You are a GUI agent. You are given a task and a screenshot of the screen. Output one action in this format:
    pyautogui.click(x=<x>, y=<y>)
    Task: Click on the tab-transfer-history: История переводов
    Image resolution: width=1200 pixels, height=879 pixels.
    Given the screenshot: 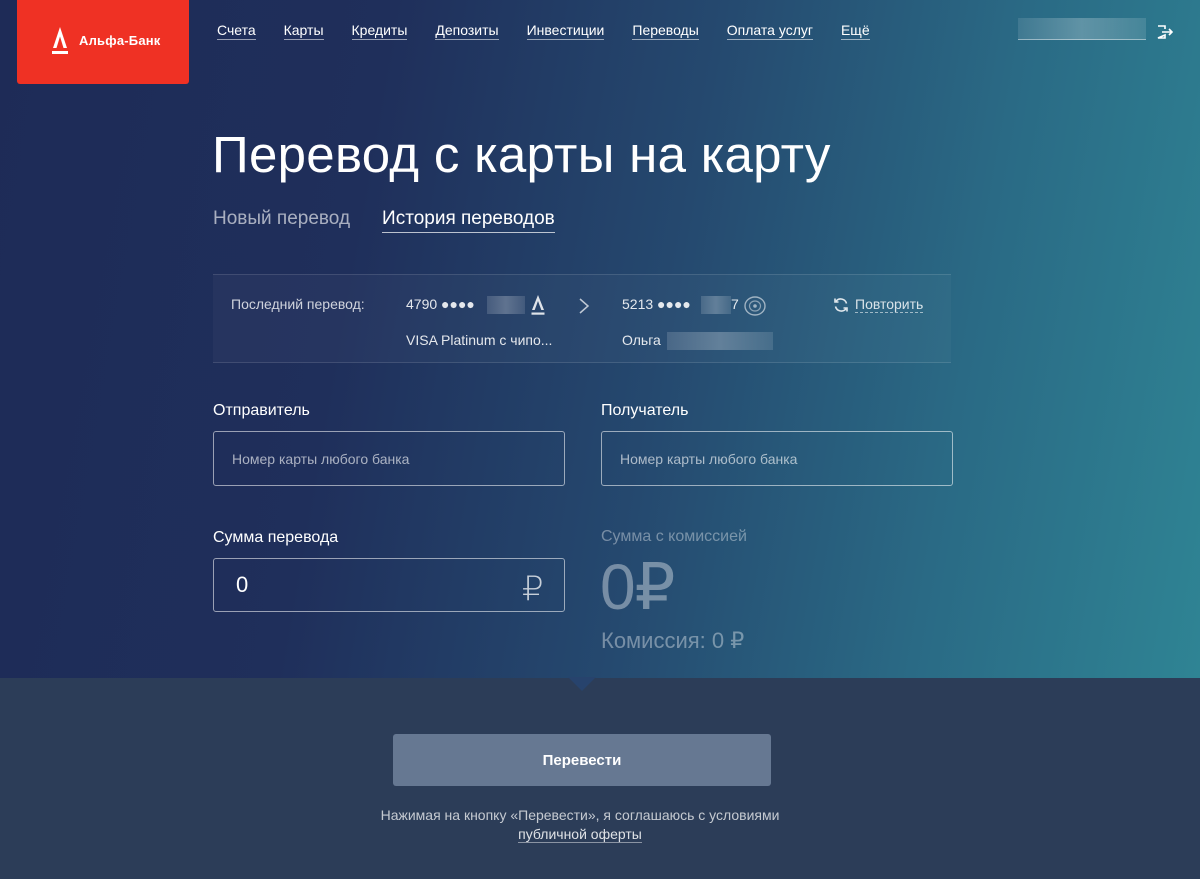 What is the action you would take?
    pyautogui.click(x=468, y=220)
    